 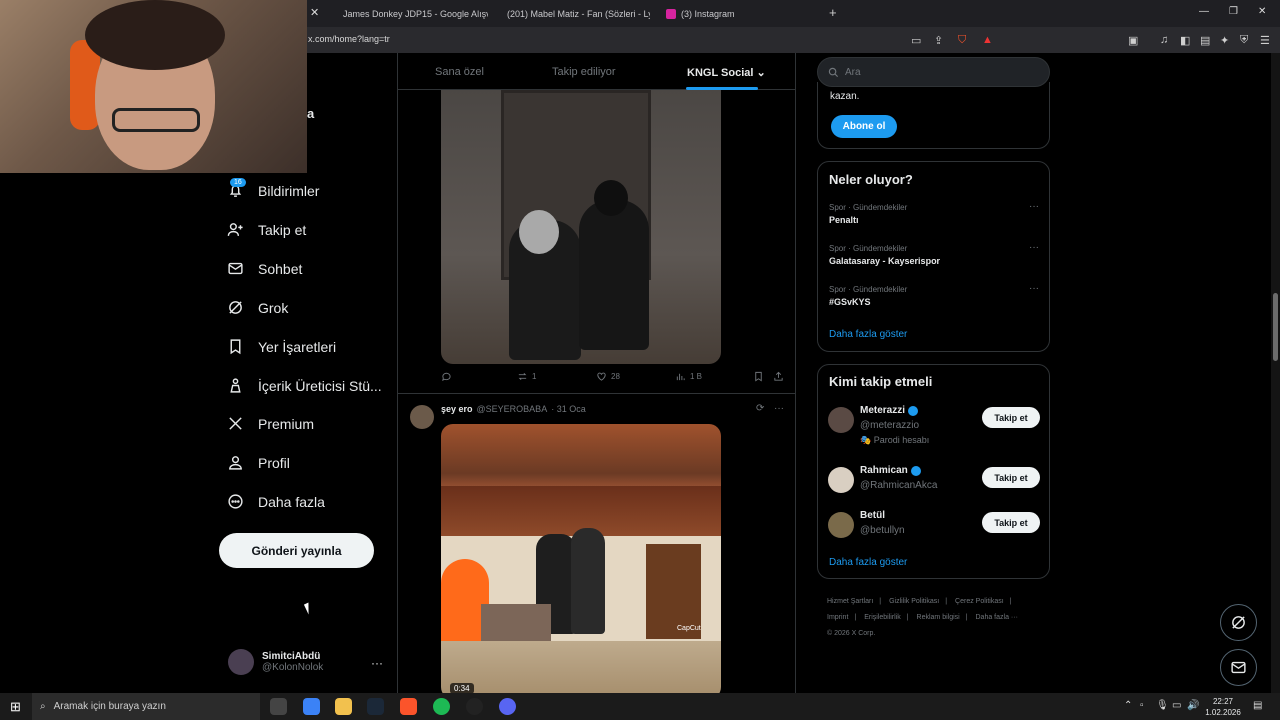 I want to click on tab-youtube: (201) Mabel Matiz - Fan (Sözleri - Lyr, so click(x=576, y=14).